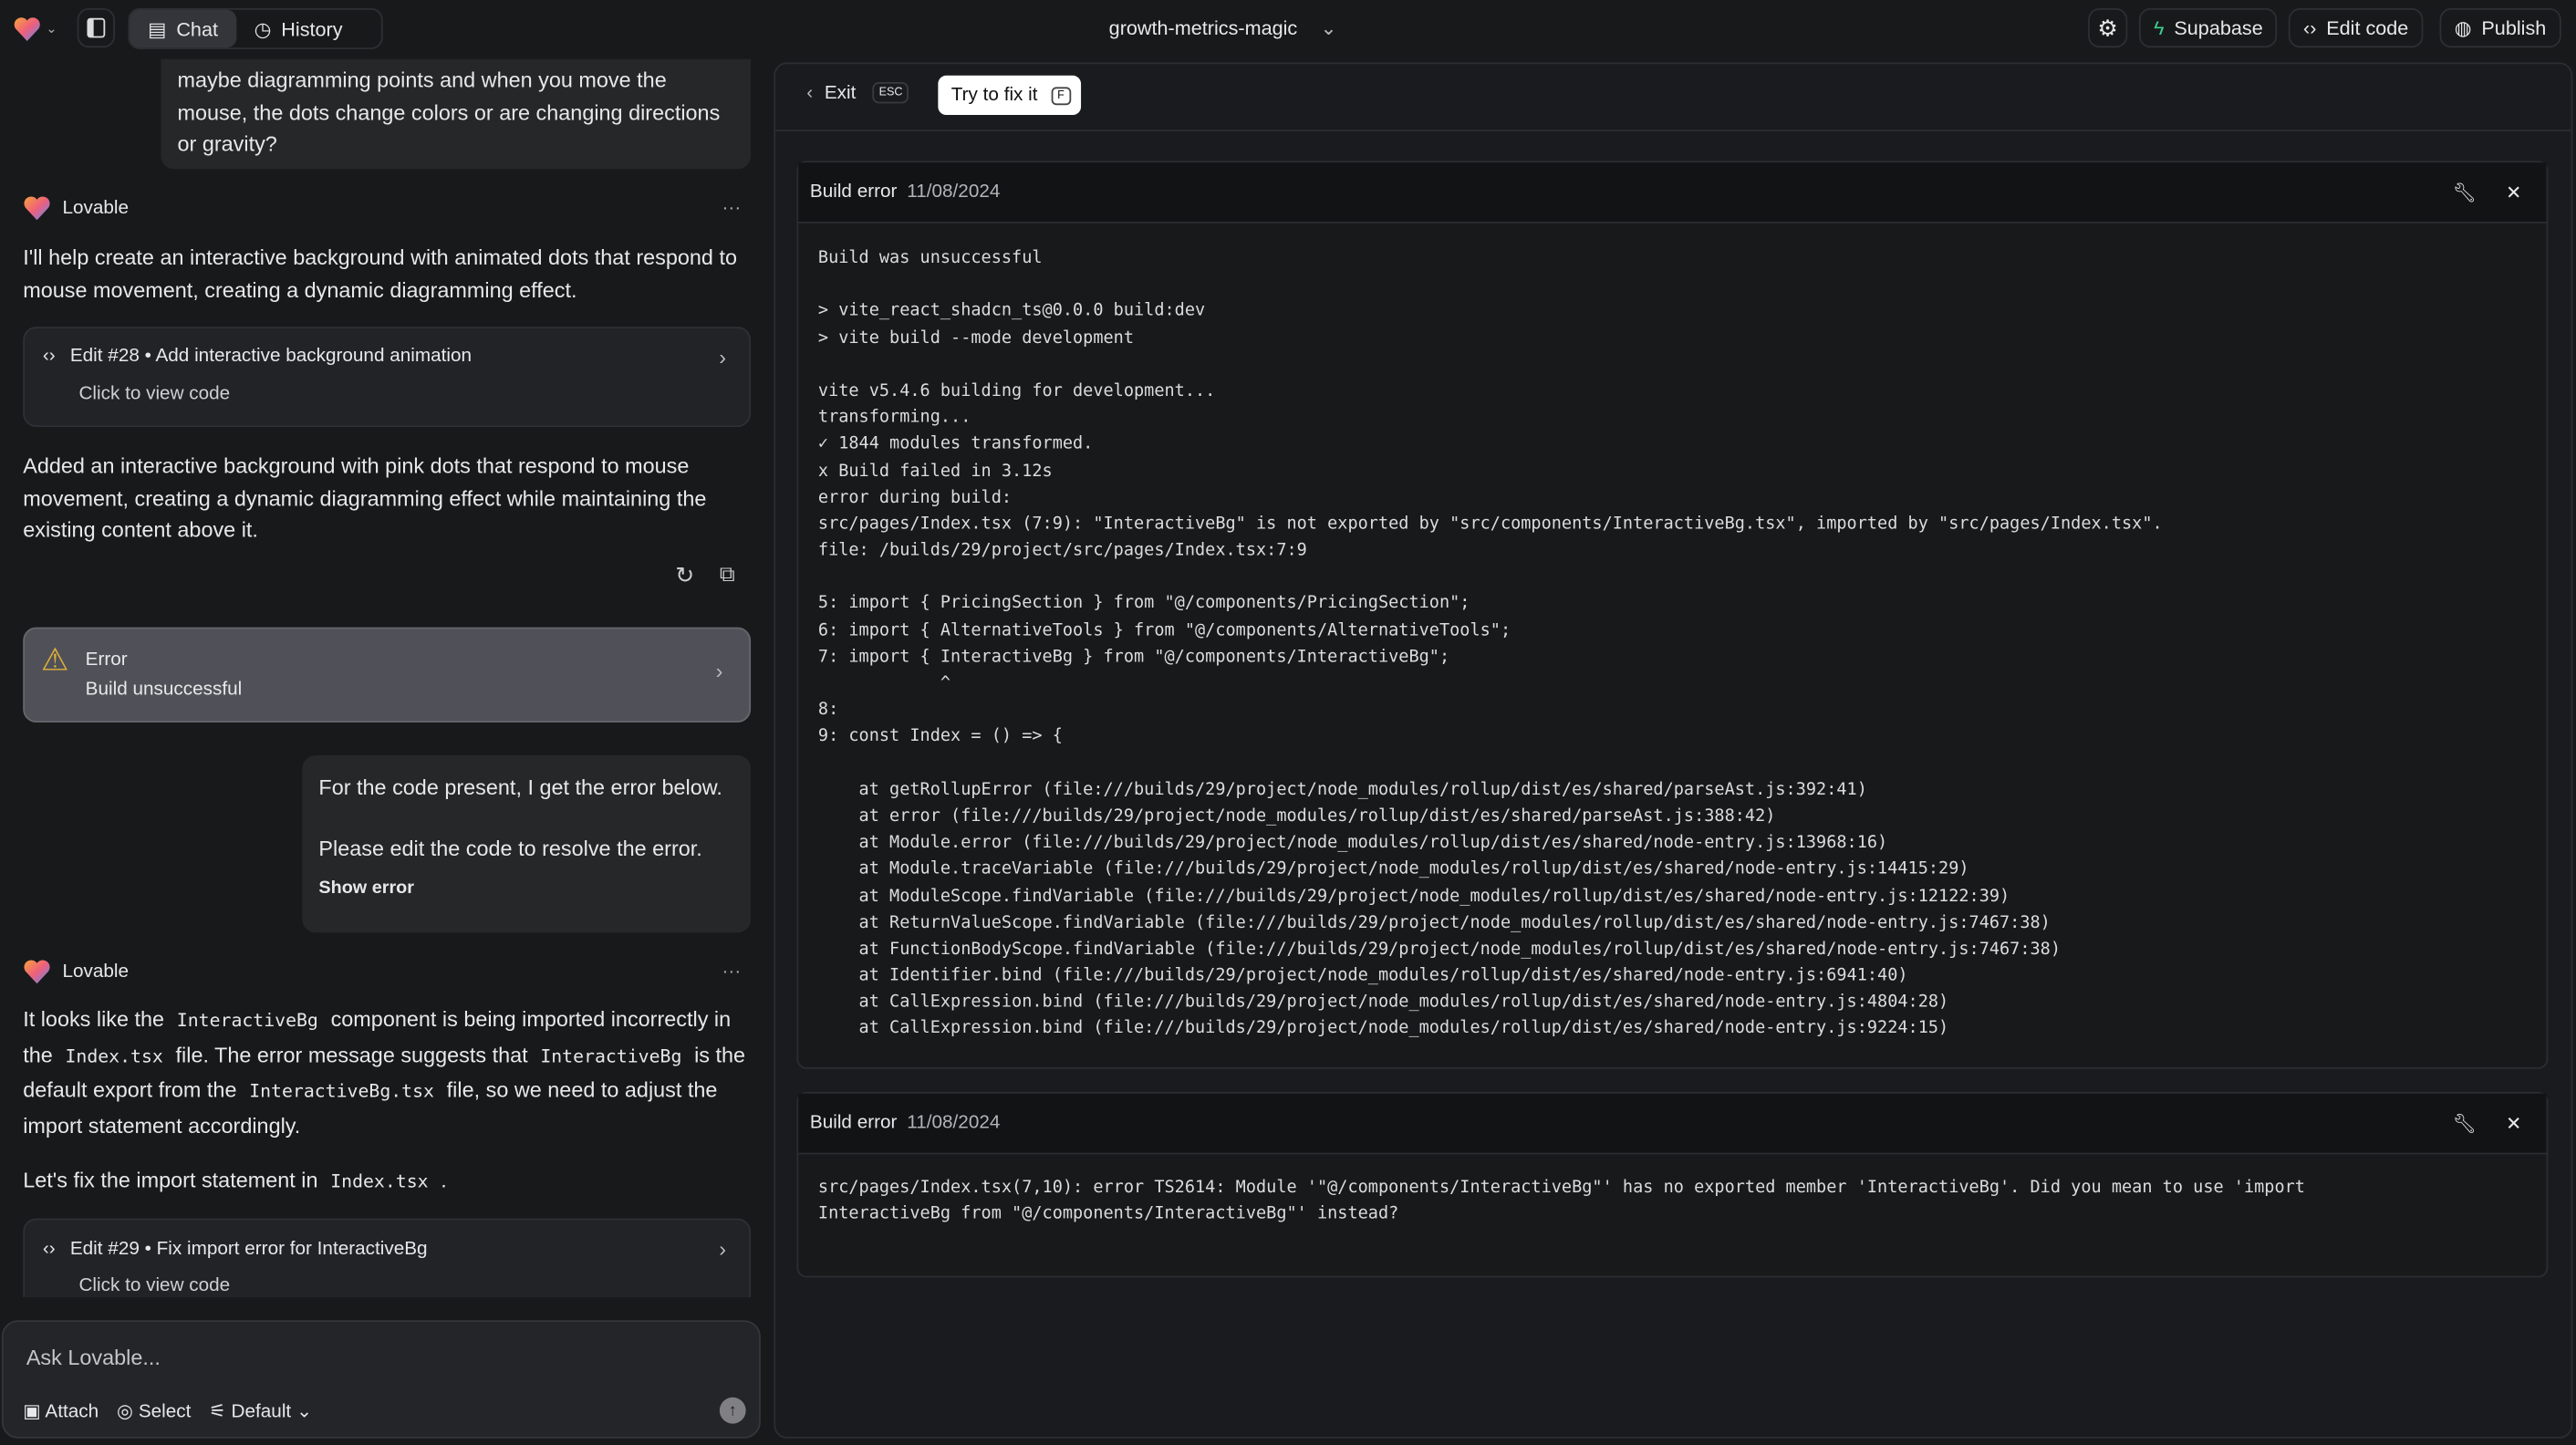 The image size is (2576, 1445). Describe the element at coordinates (890, 93) in the screenshot. I see `shortcut-key: ESC` at that location.